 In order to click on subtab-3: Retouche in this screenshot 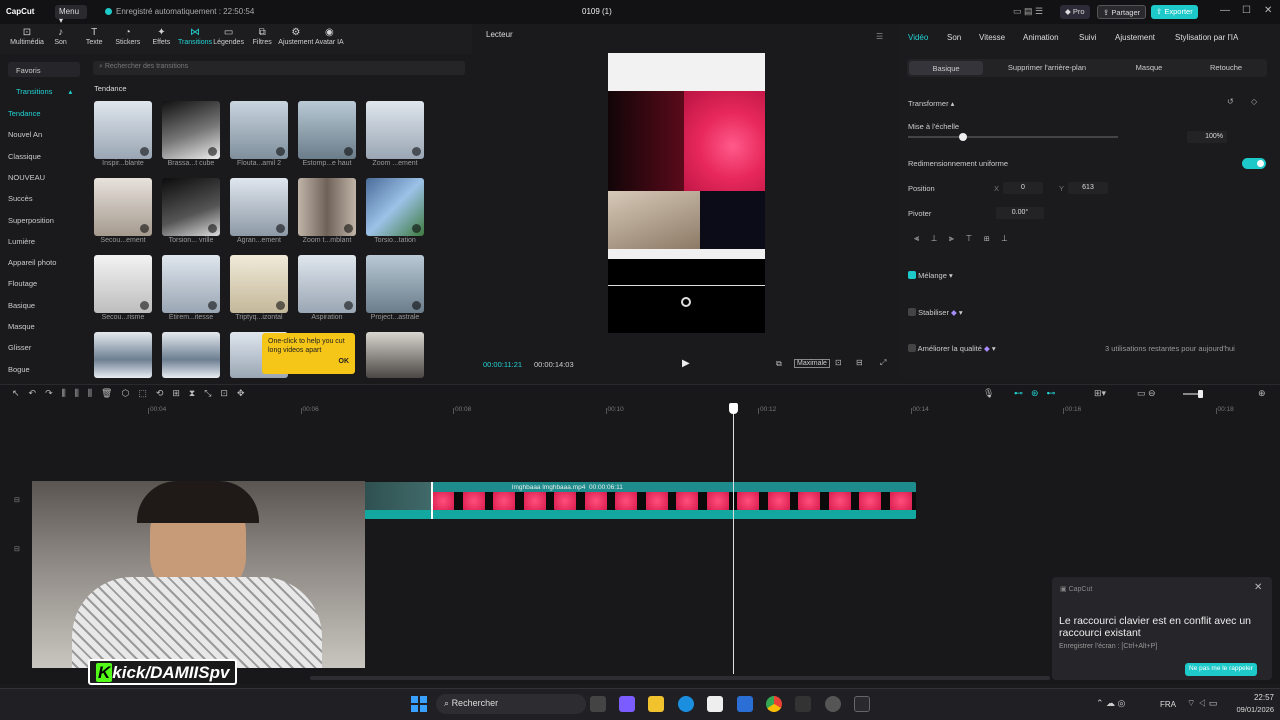, I will do `click(1226, 67)`.